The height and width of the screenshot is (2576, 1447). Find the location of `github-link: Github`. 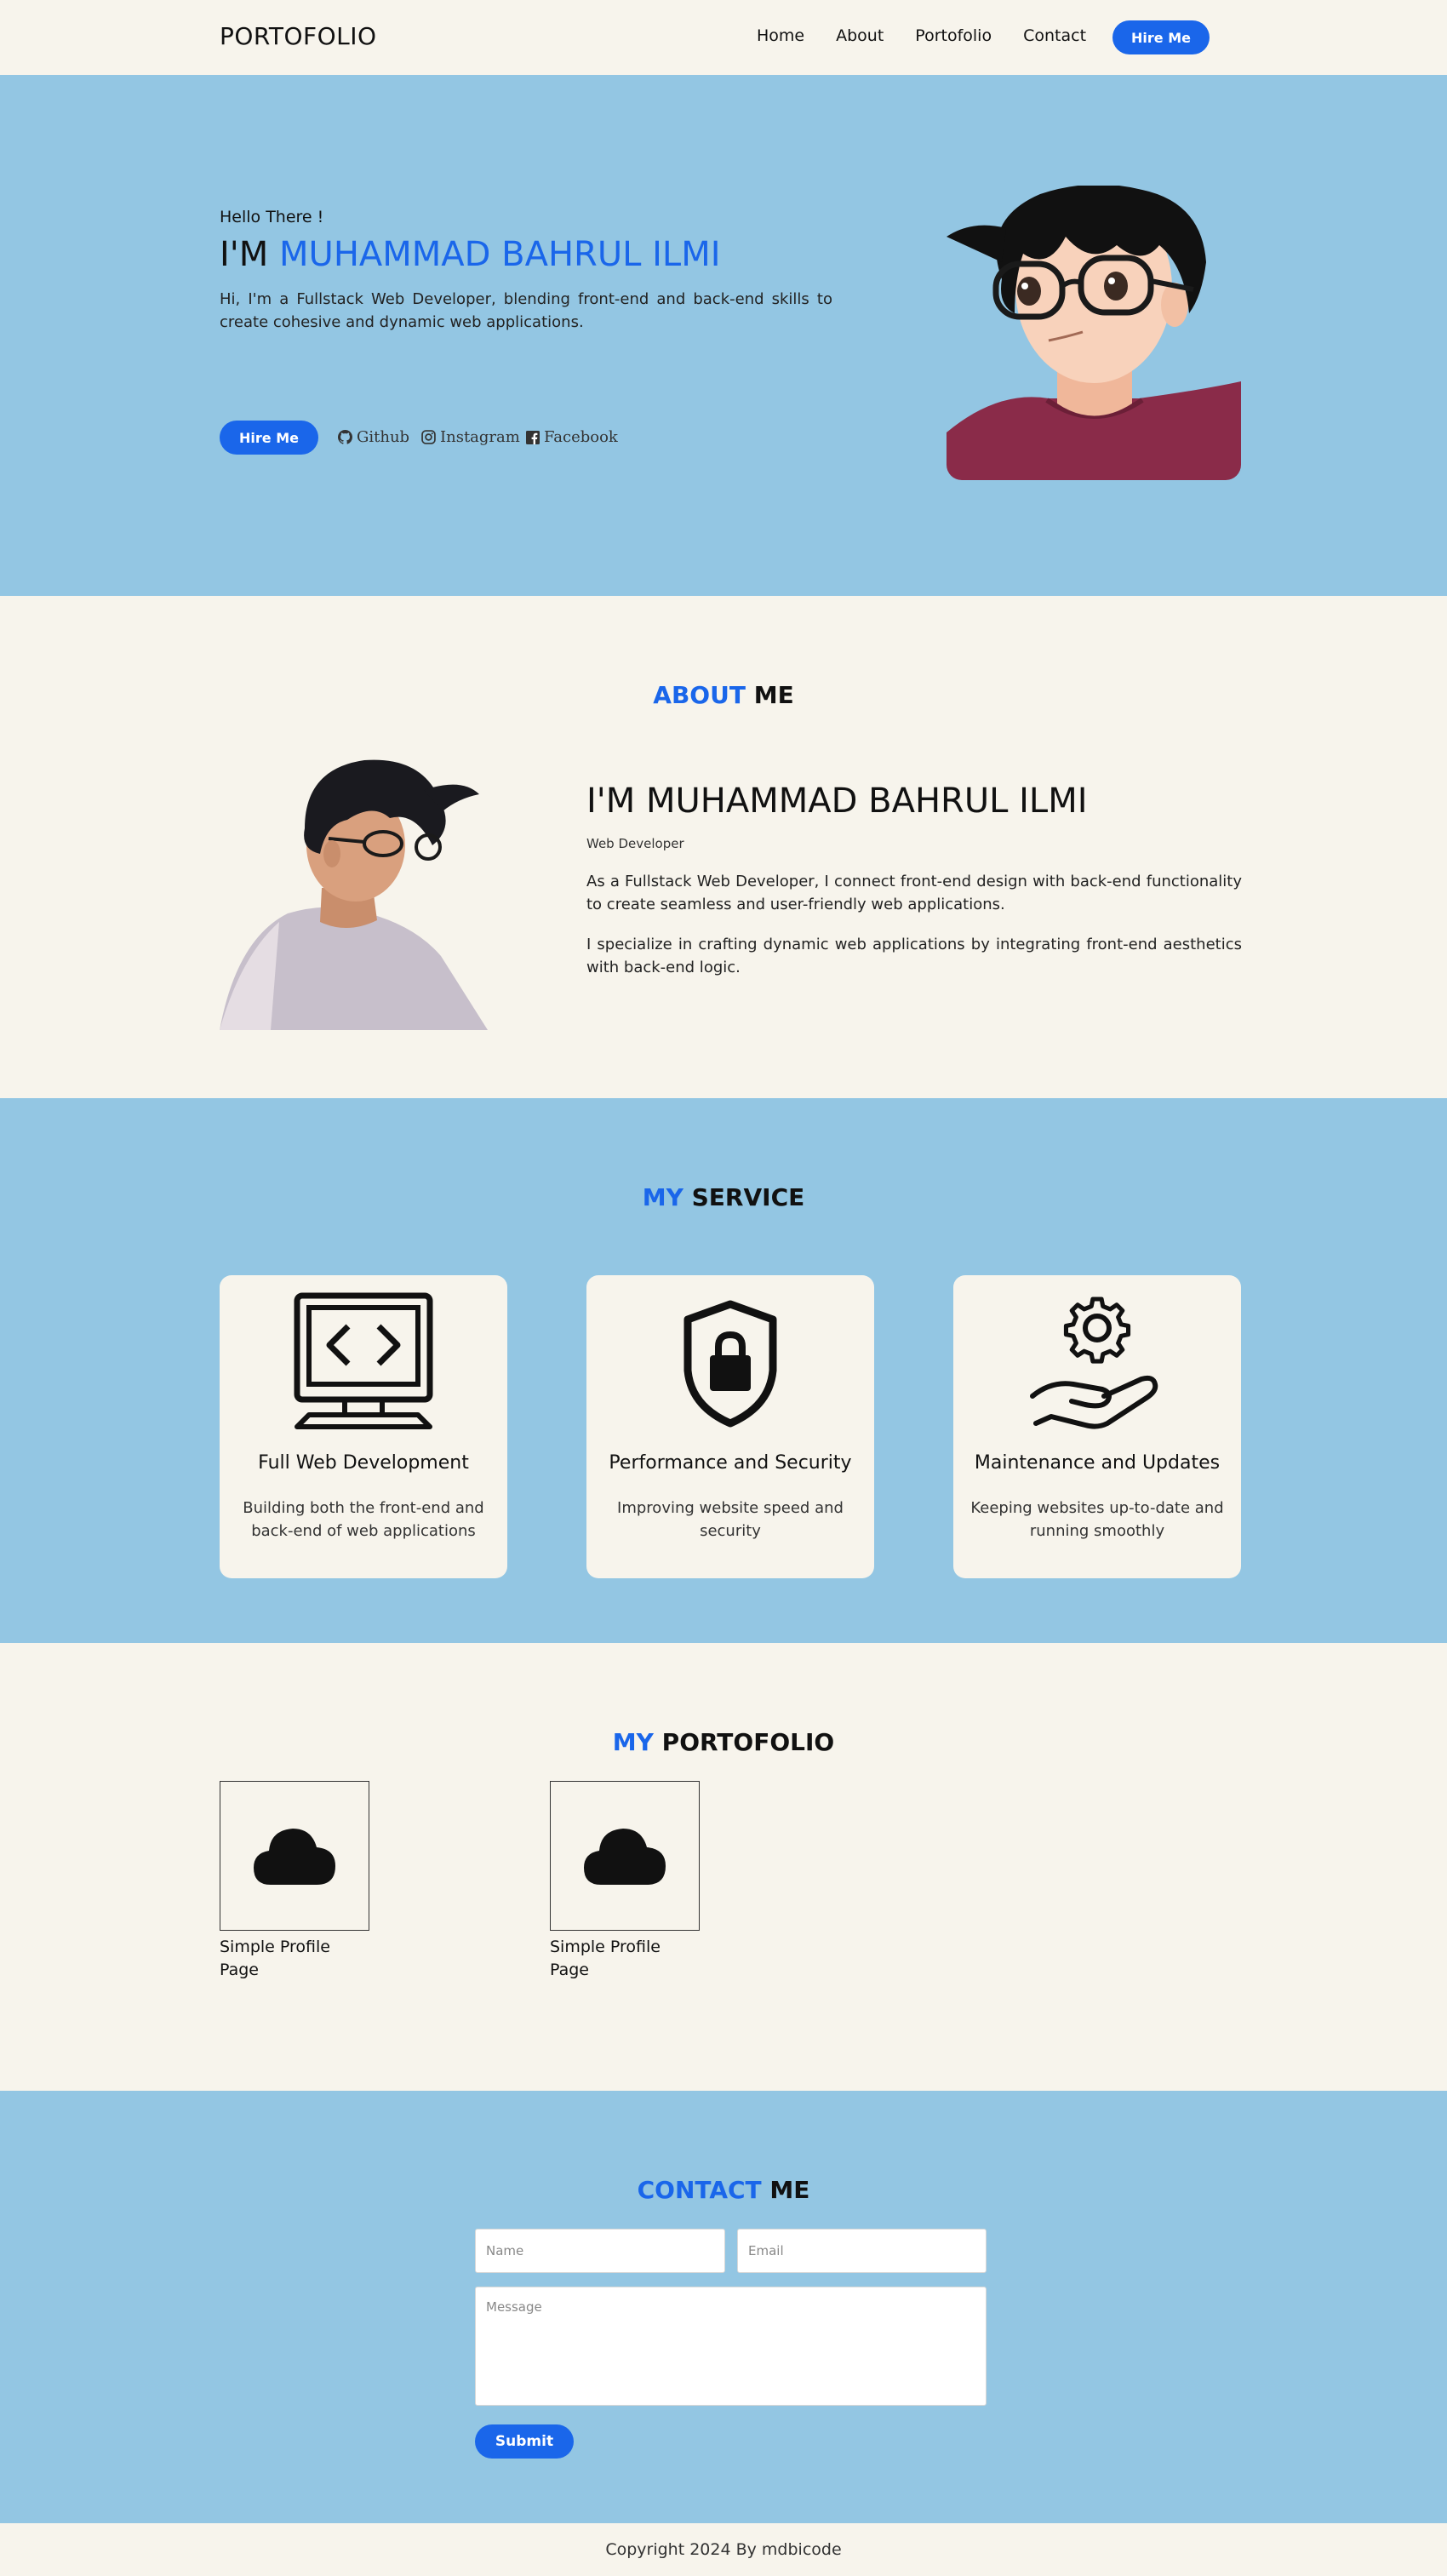

github-link: Github is located at coordinates (373, 437).